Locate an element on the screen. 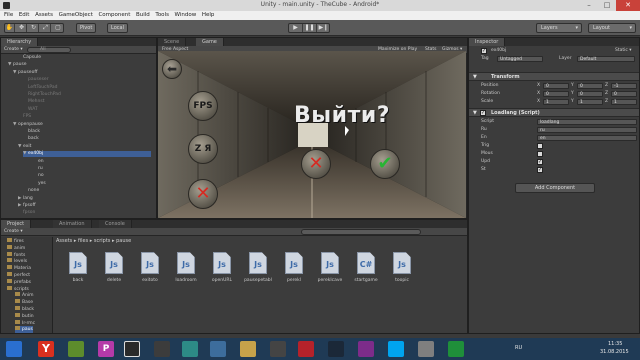 The width and height of the screenshot is (640, 360). hierarchy-item: none is located at coordinates (31, 191).